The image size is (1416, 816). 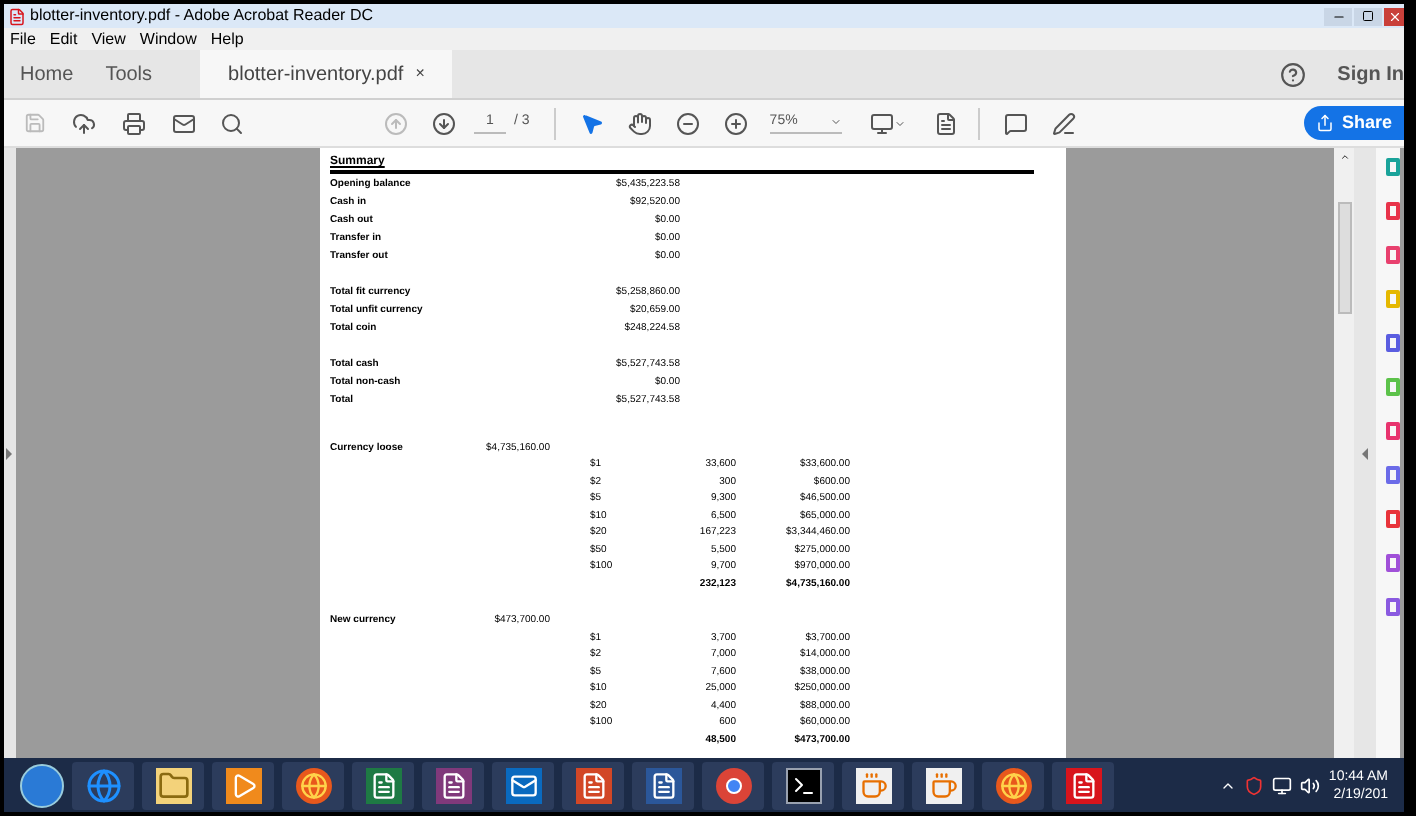 I want to click on zoom-out-icon, so click(x=687, y=123).